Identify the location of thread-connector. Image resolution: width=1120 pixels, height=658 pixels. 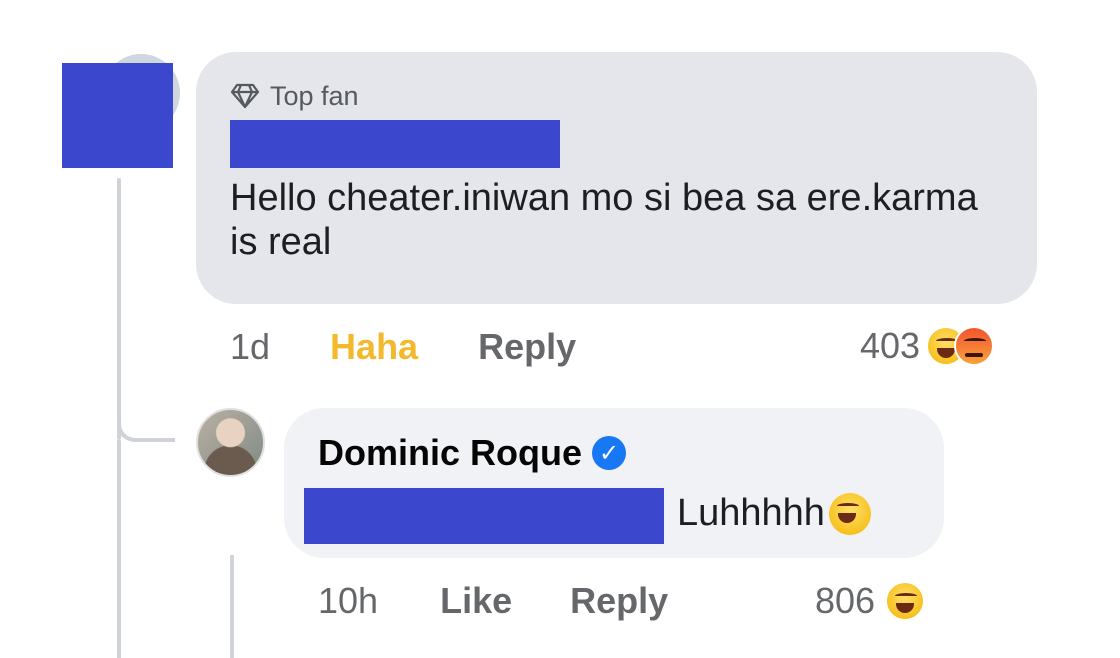
(146, 424).